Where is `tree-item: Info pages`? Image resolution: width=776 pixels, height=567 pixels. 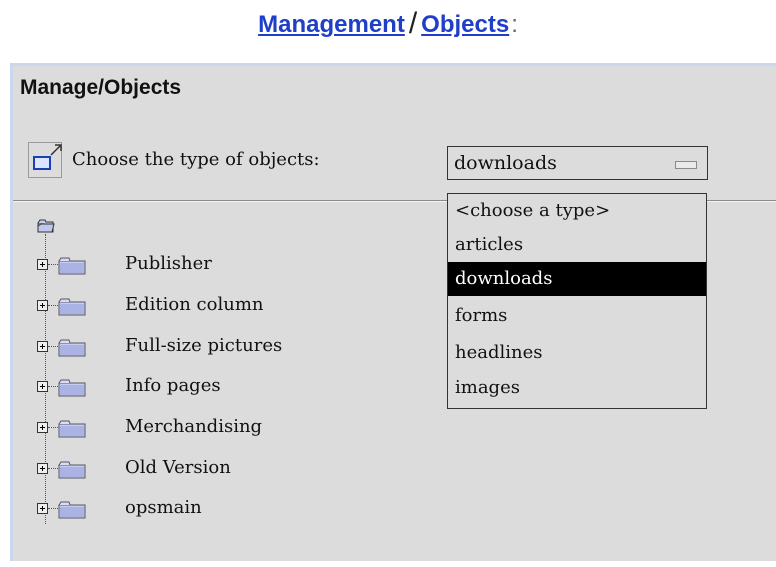 tree-item: Info pages is located at coordinates (202, 387).